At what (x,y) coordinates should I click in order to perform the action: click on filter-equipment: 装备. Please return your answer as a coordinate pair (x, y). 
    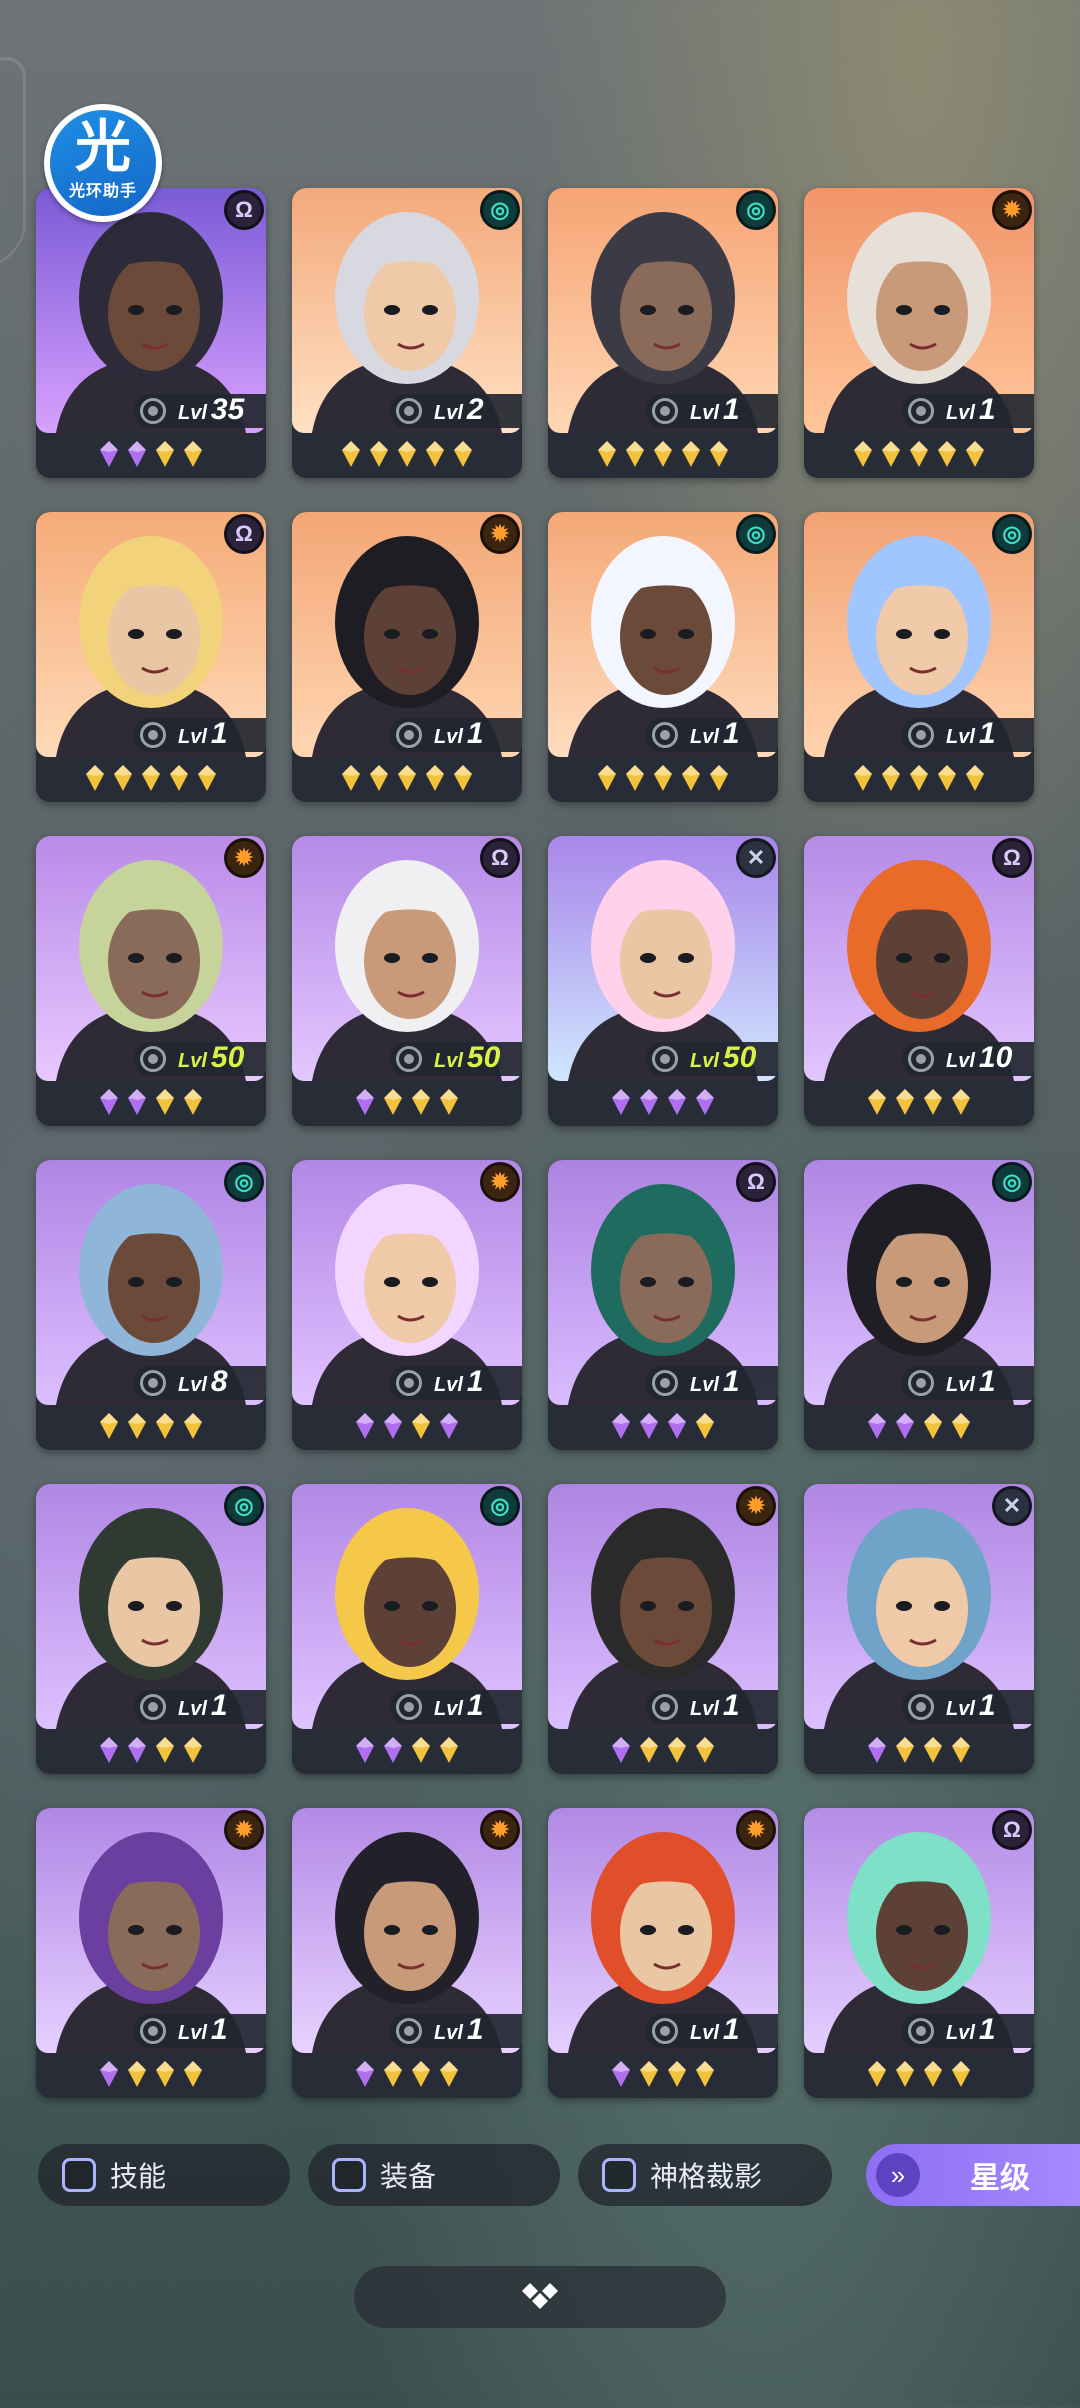
    Looking at the image, I should click on (434, 2175).